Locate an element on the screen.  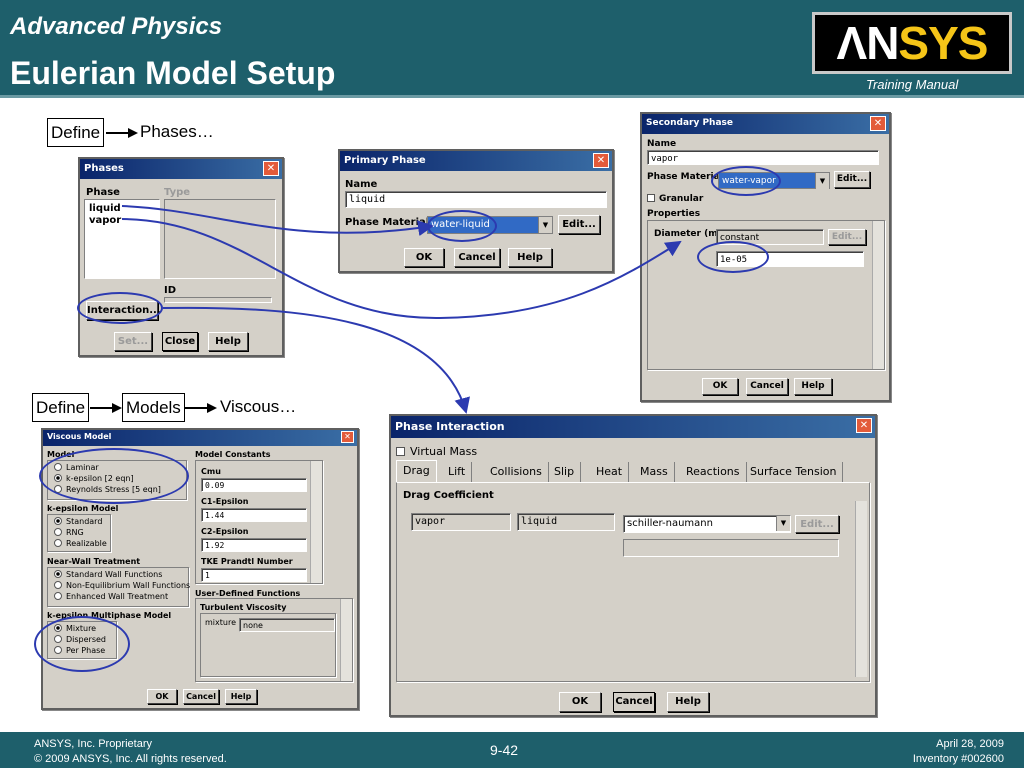
arrow-vapor-to-secondary is located at coordinates (401, 269).